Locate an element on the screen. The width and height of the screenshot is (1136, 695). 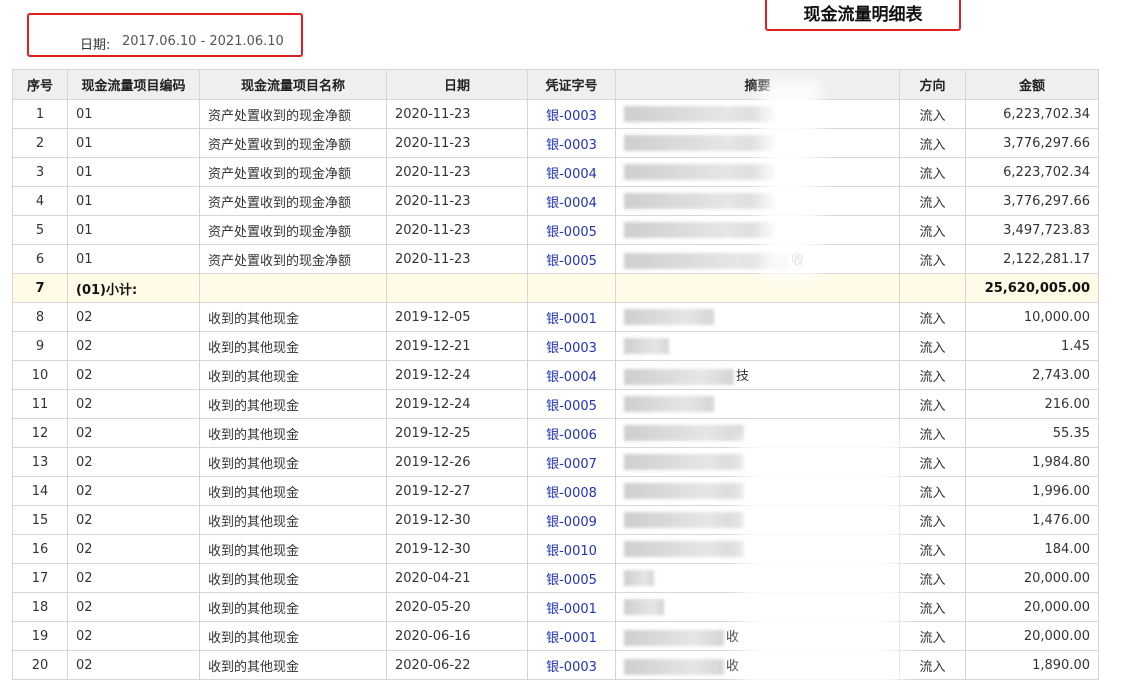
voucher-link: 银-0008 is located at coordinates (571, 491).